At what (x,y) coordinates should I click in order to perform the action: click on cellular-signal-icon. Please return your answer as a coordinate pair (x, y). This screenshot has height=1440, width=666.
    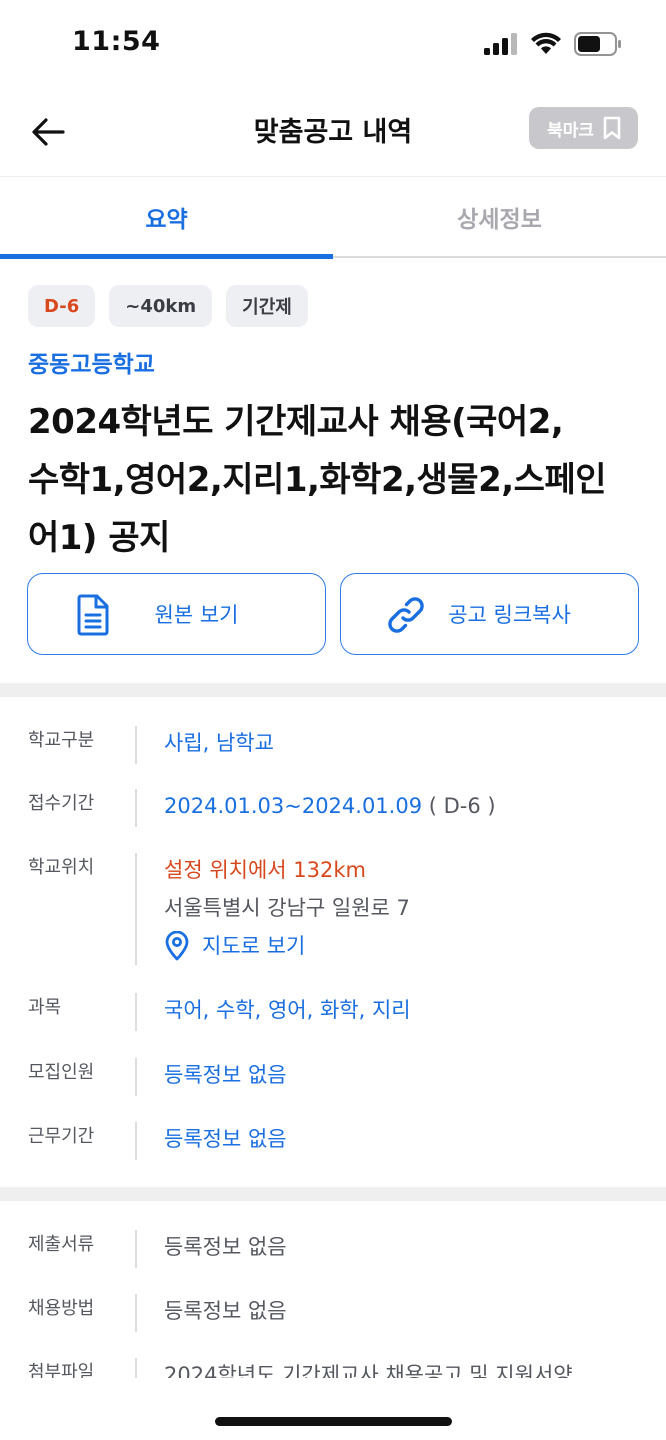
    Looking at the image, I should click on (500, 44).